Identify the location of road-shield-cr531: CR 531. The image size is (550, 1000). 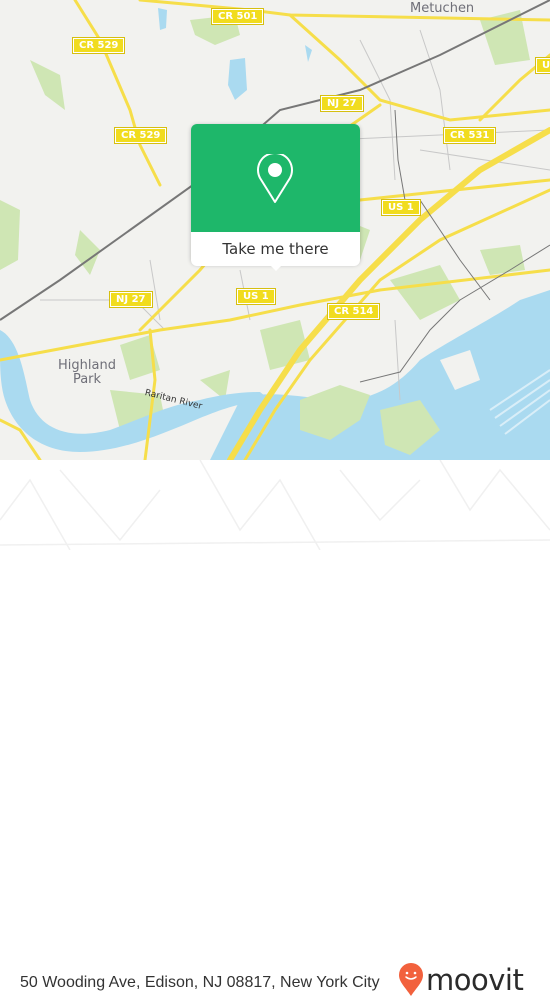
(469, 135).